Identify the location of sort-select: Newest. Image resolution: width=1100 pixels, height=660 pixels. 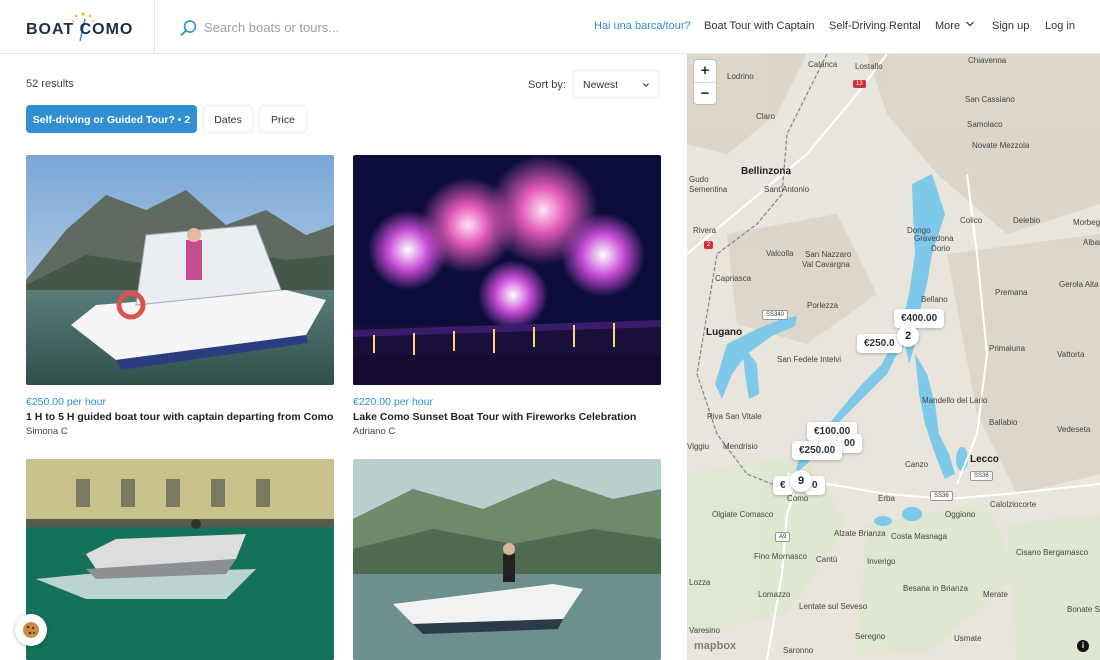
(616, 84).